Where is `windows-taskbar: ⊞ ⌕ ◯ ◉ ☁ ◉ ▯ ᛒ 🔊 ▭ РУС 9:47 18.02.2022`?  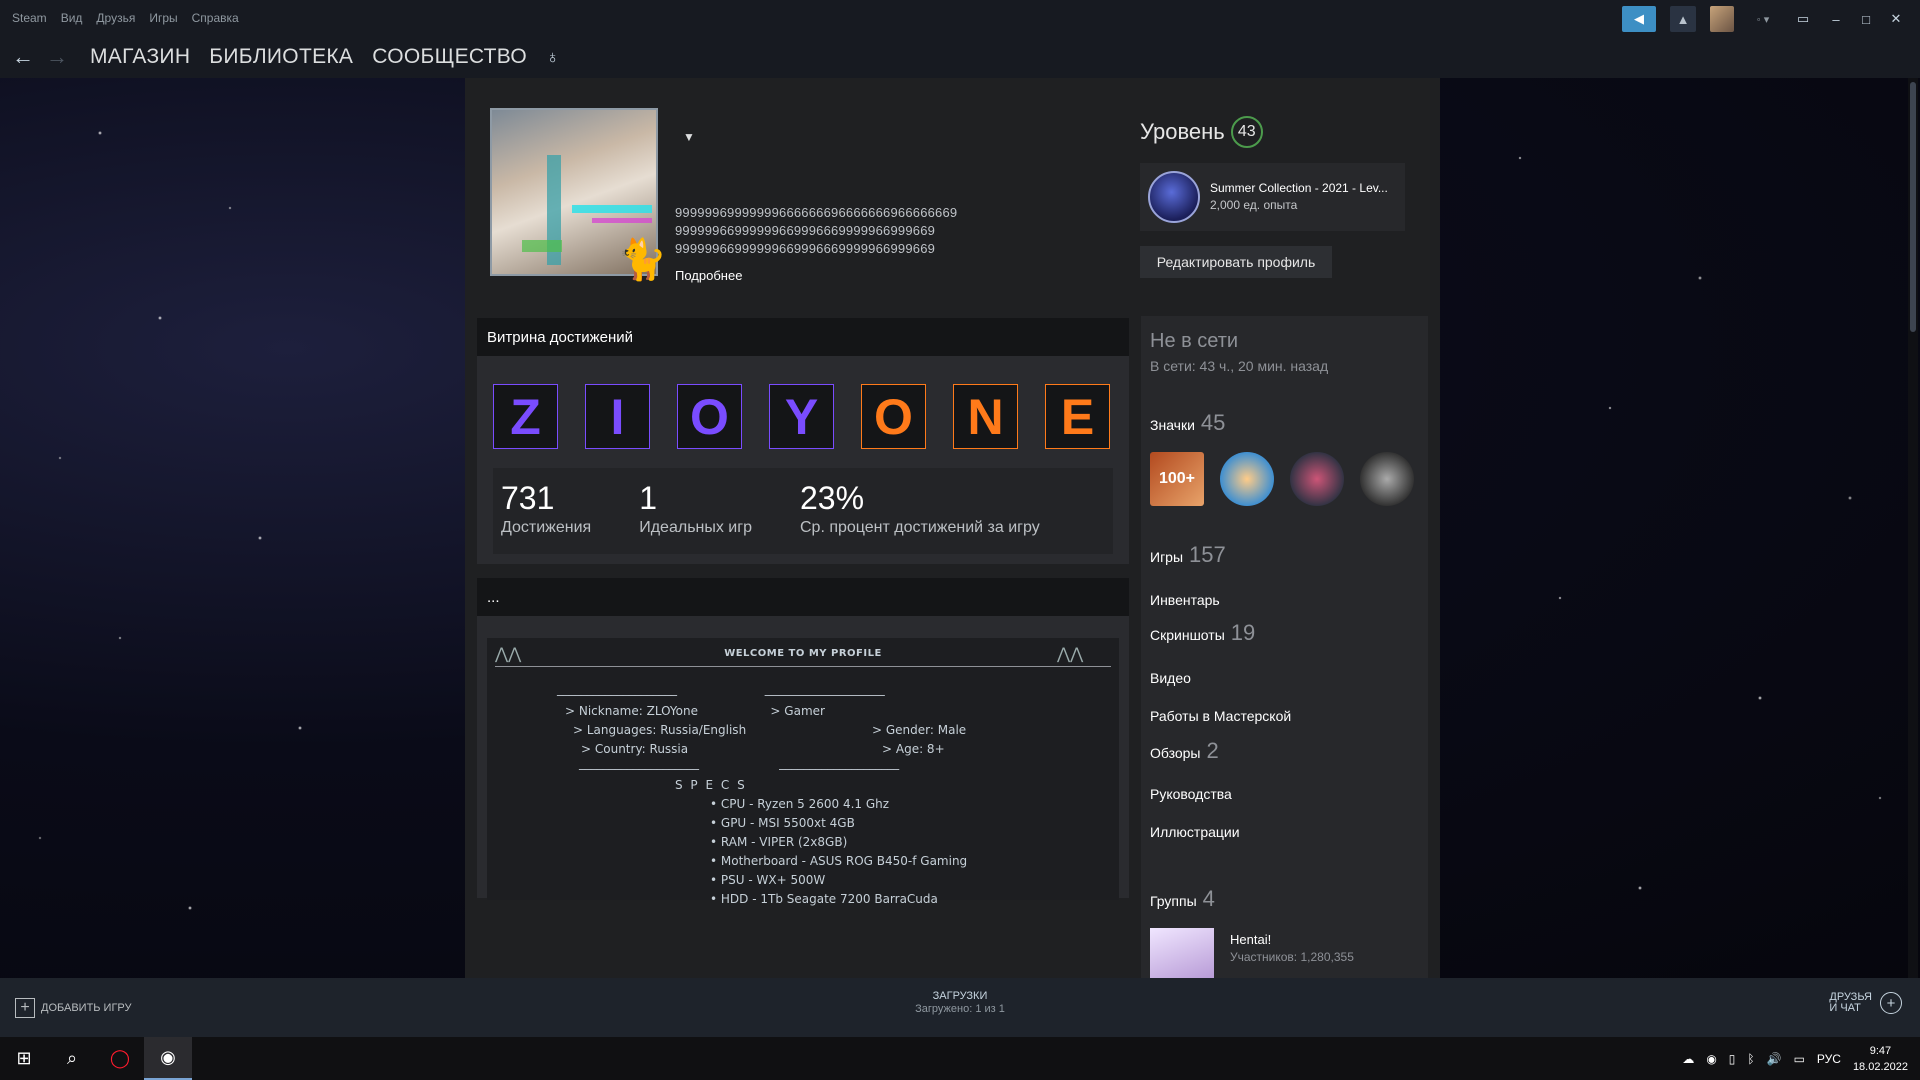
windows-taskbar: ⊞ ⌕ ◯ ◉ ☁ ◉ ▯ ᛒ 🔊 ▭ РУС 9:47 18.02.2022 is located at coordinates (960, 1058).